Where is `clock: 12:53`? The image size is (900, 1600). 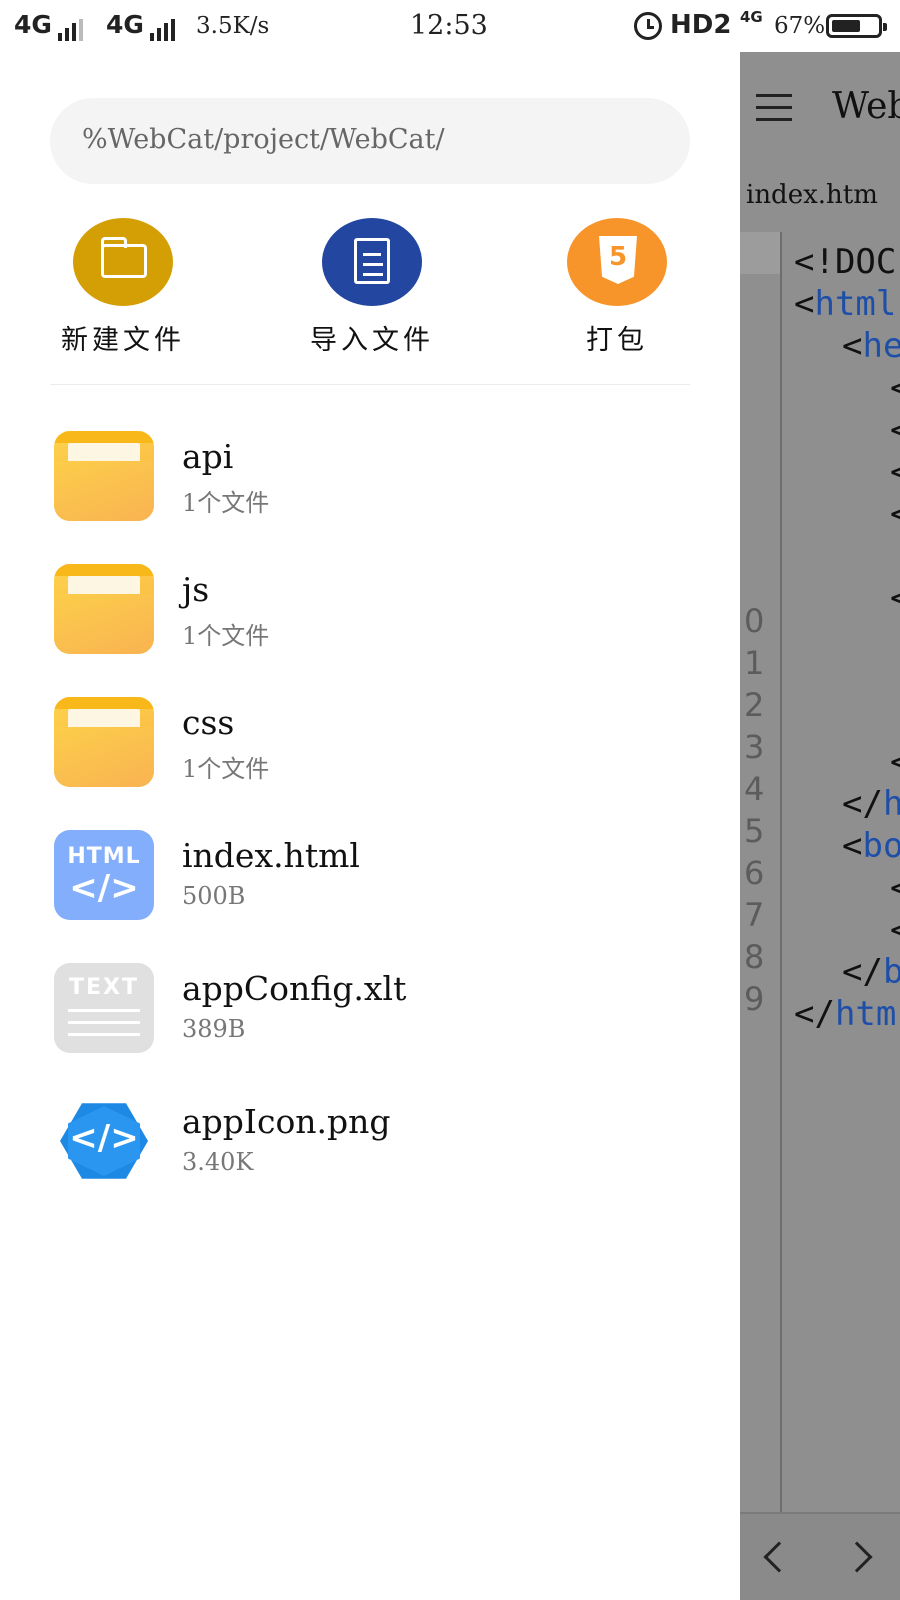 clock: 12:53 is located at coordinates (449, 25).